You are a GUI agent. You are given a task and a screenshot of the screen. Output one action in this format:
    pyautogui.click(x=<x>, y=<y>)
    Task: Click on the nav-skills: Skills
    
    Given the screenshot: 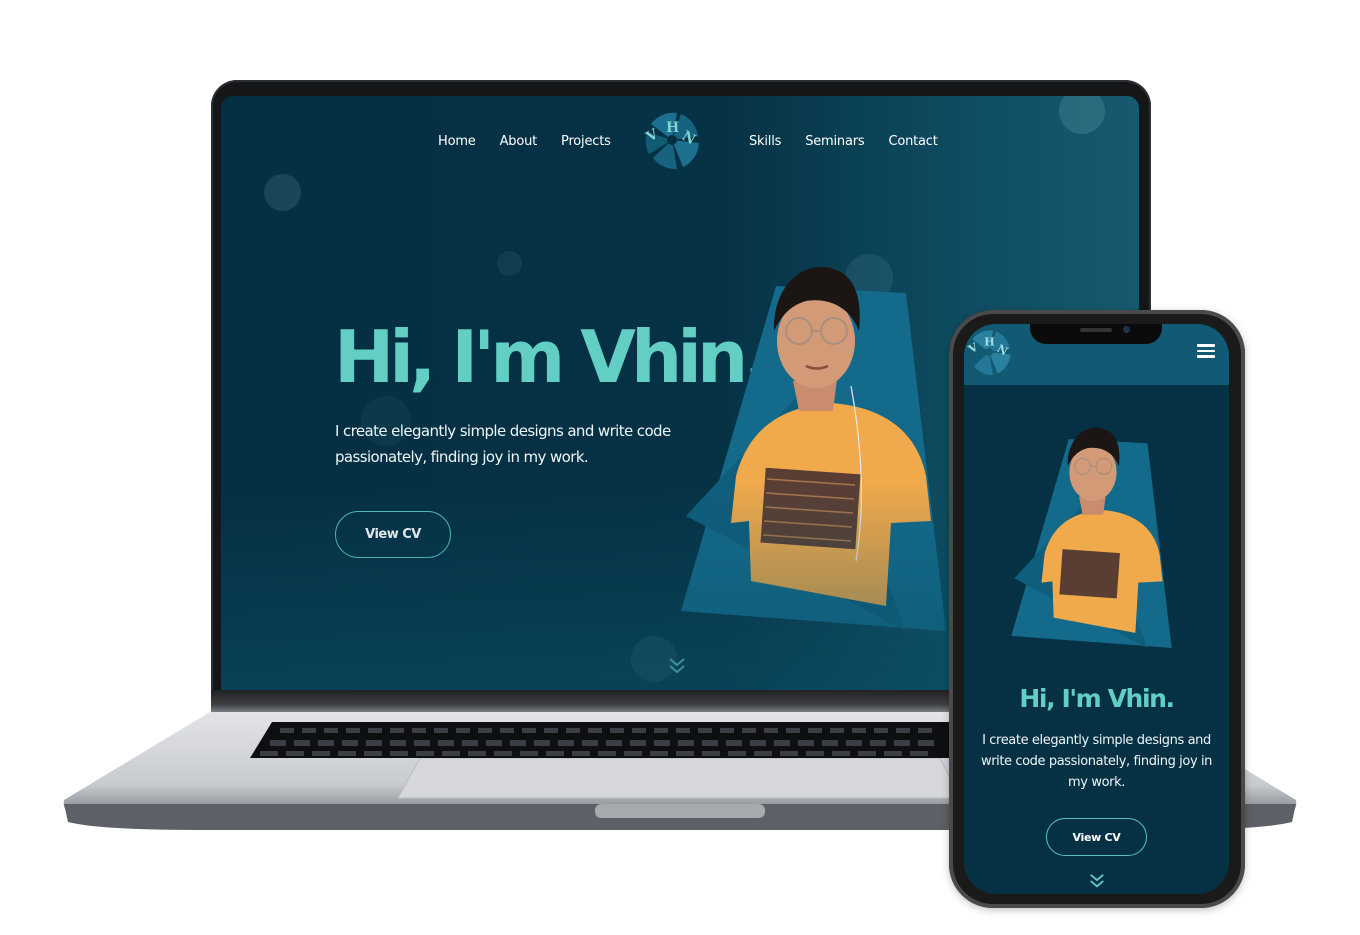 What is the action you would take?
    pyautogui.click(x=765, y=141)
    